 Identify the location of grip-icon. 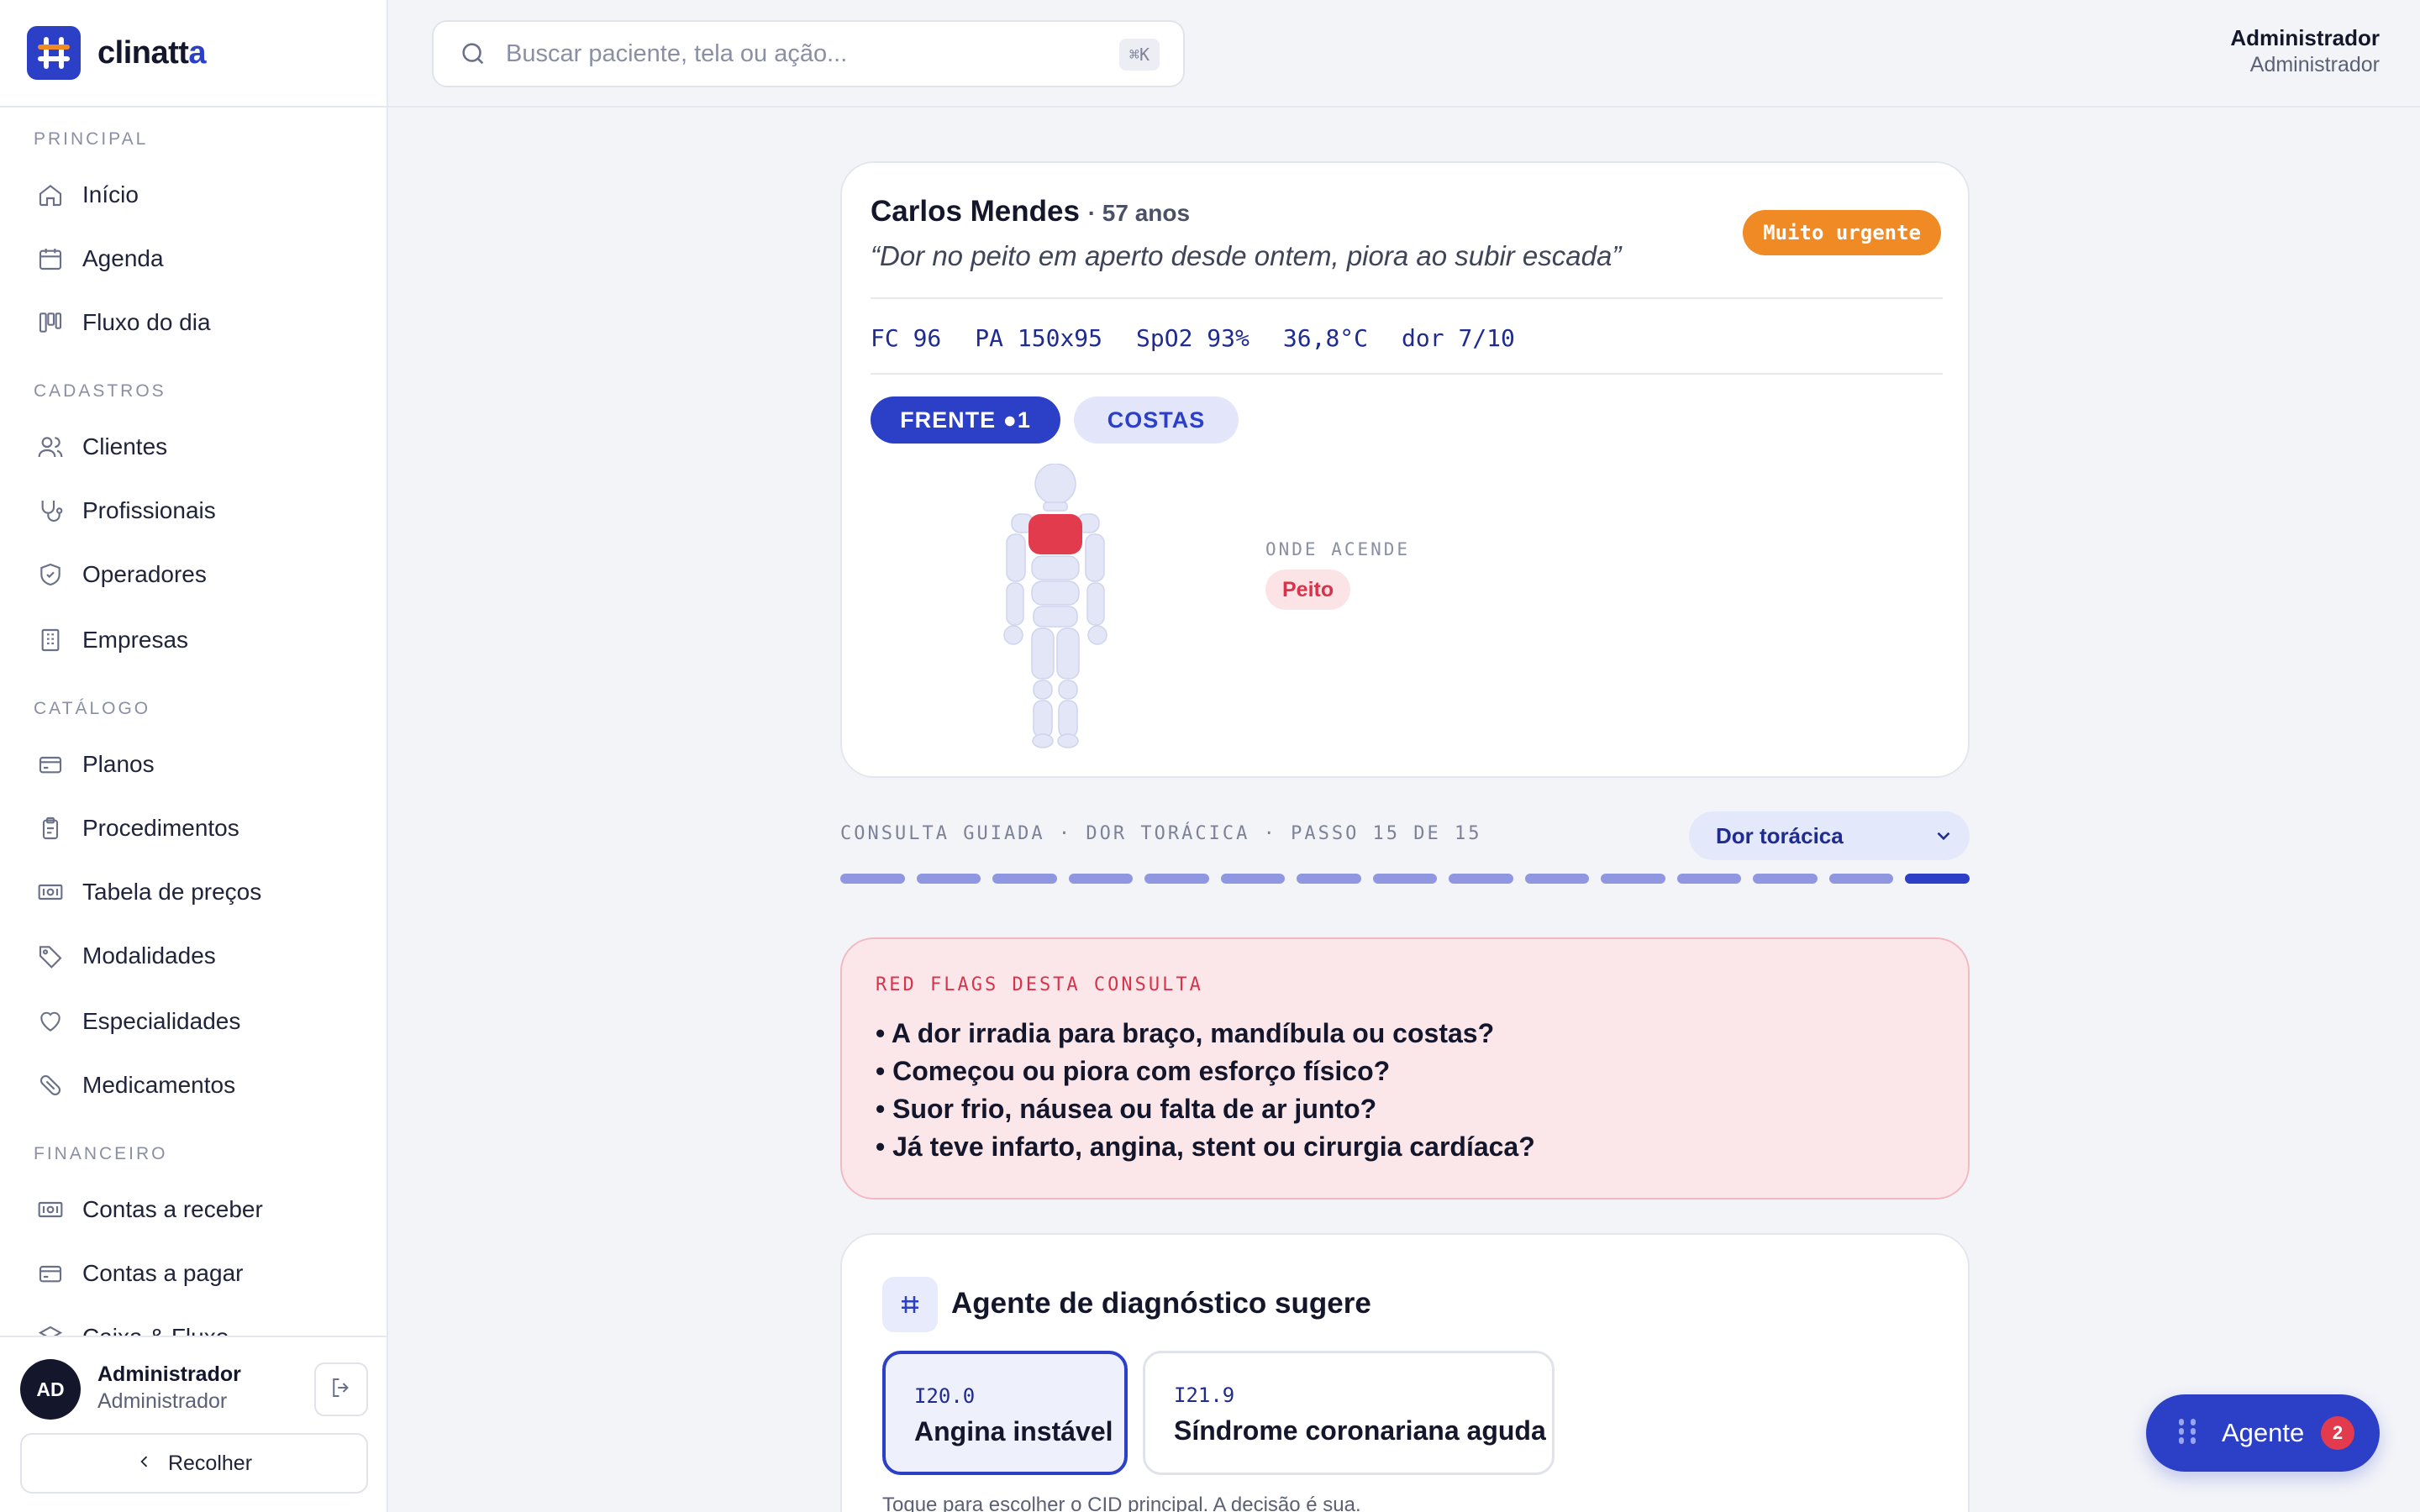
(2187, 1433).